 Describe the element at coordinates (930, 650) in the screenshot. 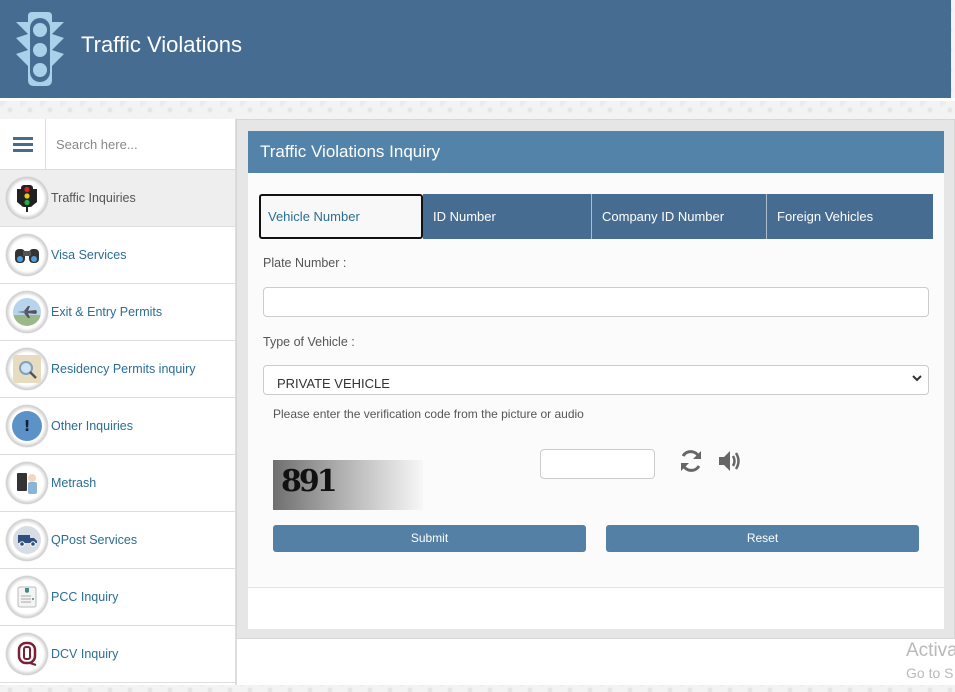

I see `activation-watermark-title: Activa` at that location.